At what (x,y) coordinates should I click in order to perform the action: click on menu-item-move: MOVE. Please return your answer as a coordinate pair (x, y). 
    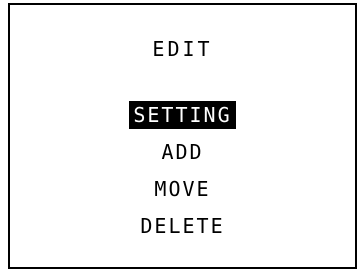
    Looking at the image, I should click on (182, 189).